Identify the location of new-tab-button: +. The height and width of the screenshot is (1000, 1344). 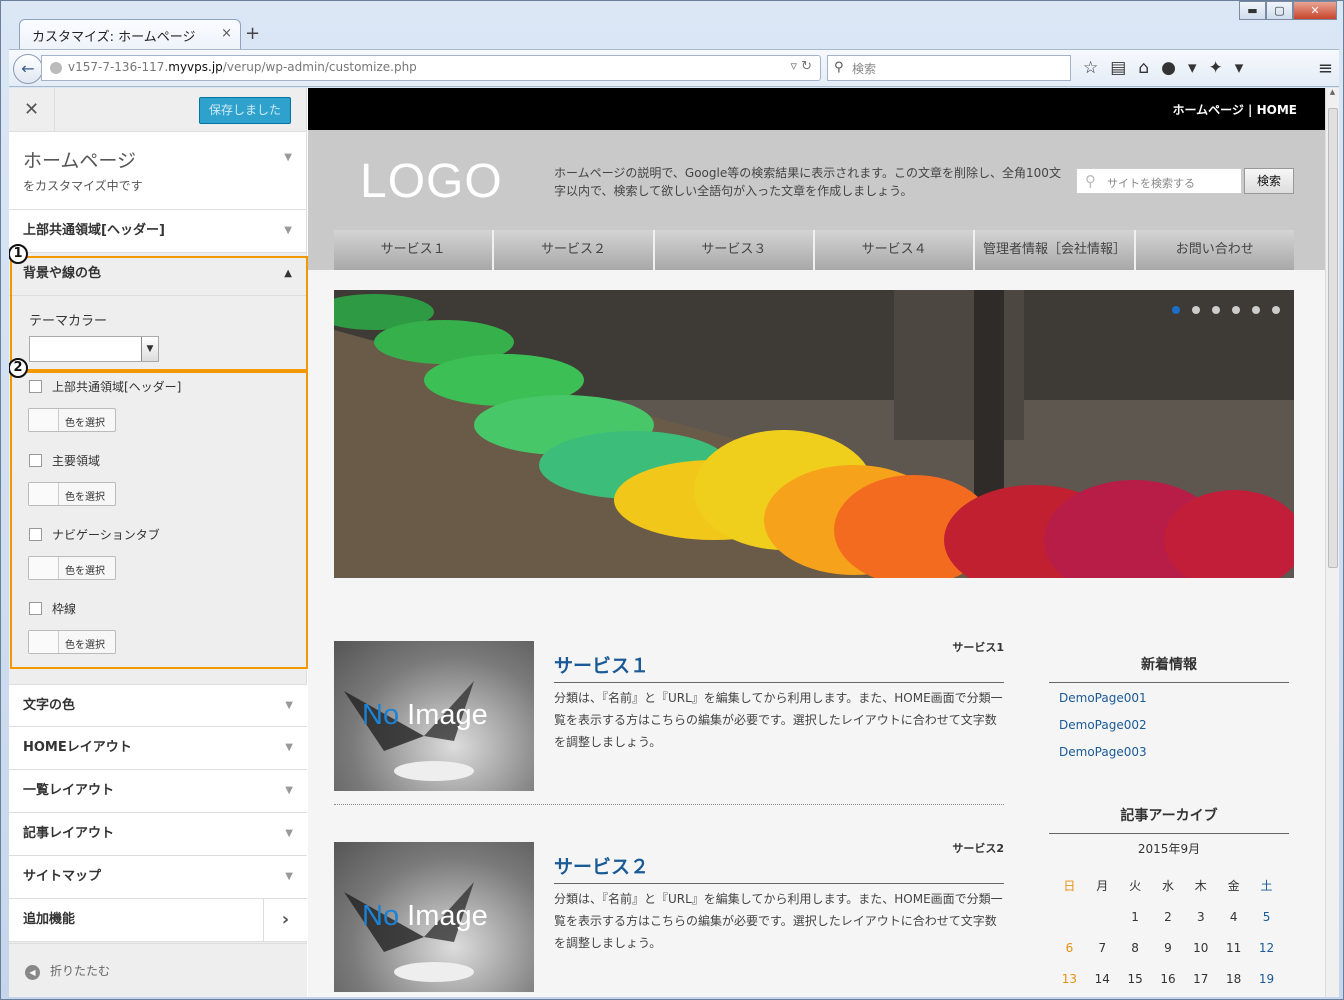
(252, 33).